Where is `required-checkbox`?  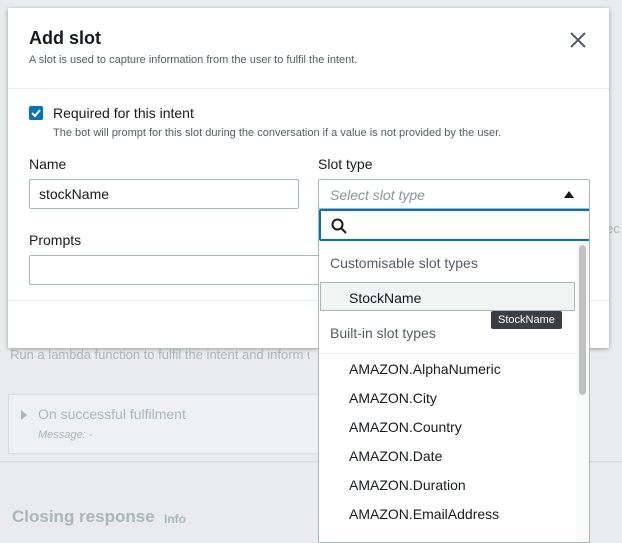
required-checkbox is located at coordinates (36, 113).